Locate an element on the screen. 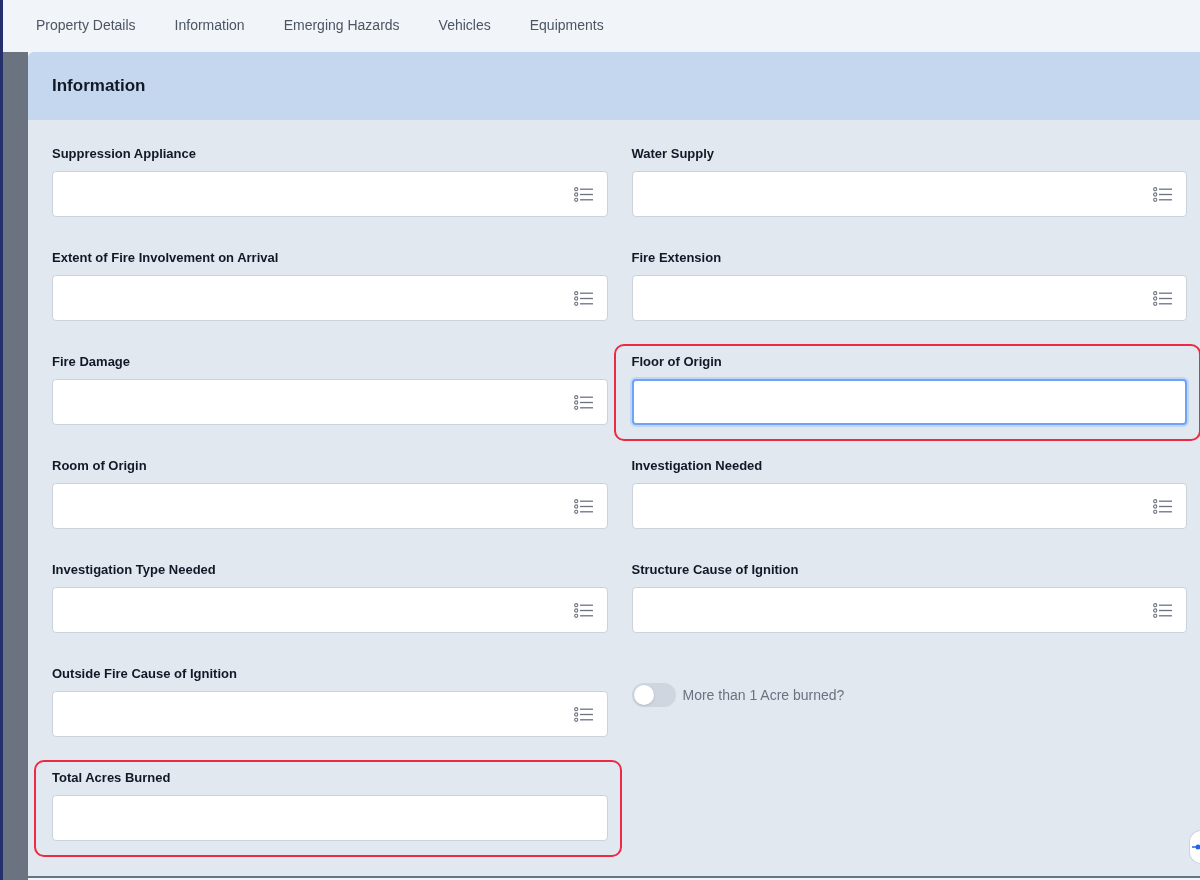  field-label: Structure Cause of Ignition is located at coordinates (715, 570).